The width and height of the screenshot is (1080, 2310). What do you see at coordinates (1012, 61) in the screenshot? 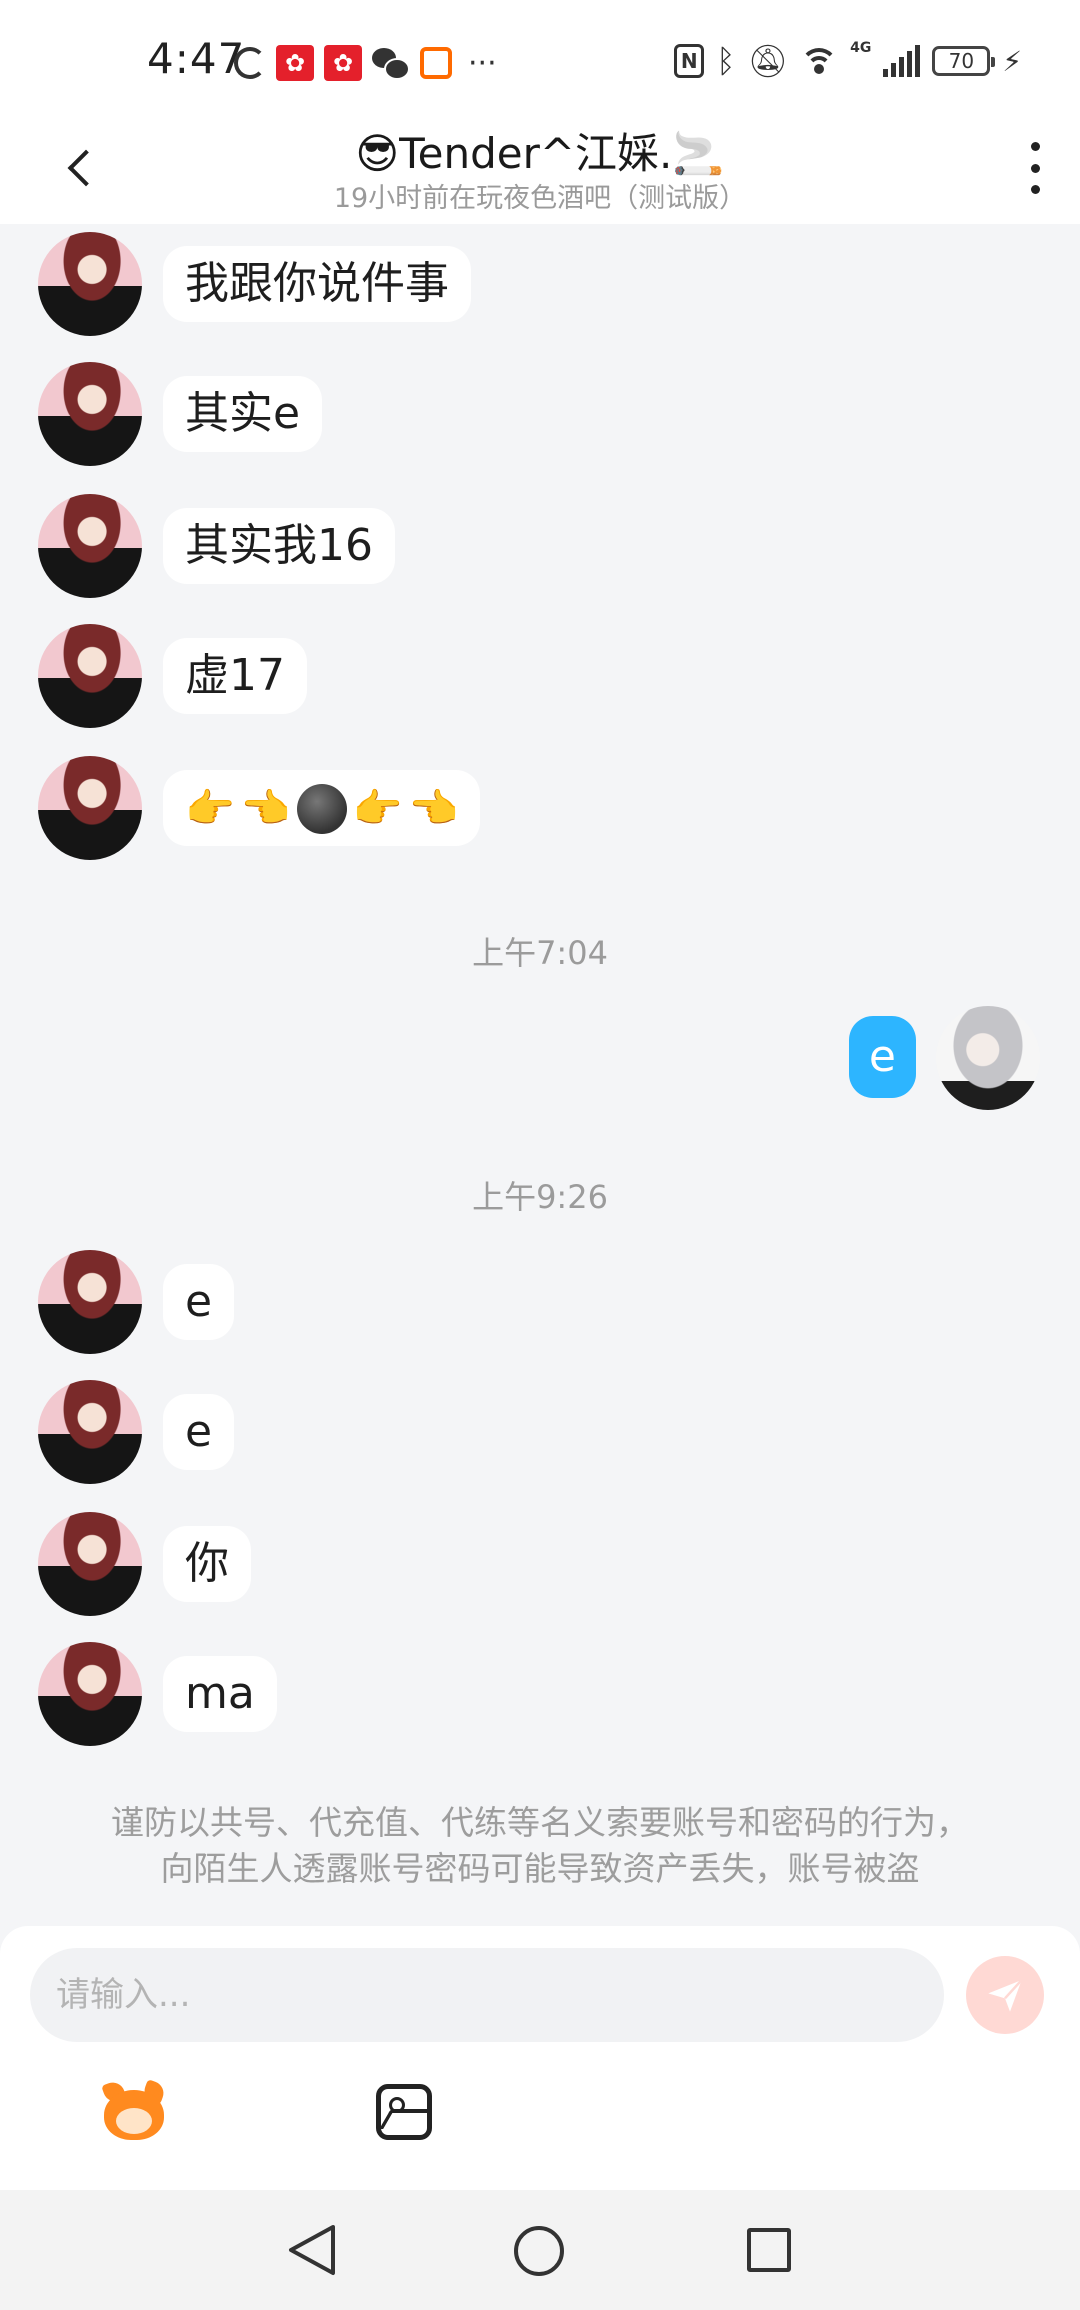
I see `charging-icon: ⚡︎` at bounding box center [1012, 61].